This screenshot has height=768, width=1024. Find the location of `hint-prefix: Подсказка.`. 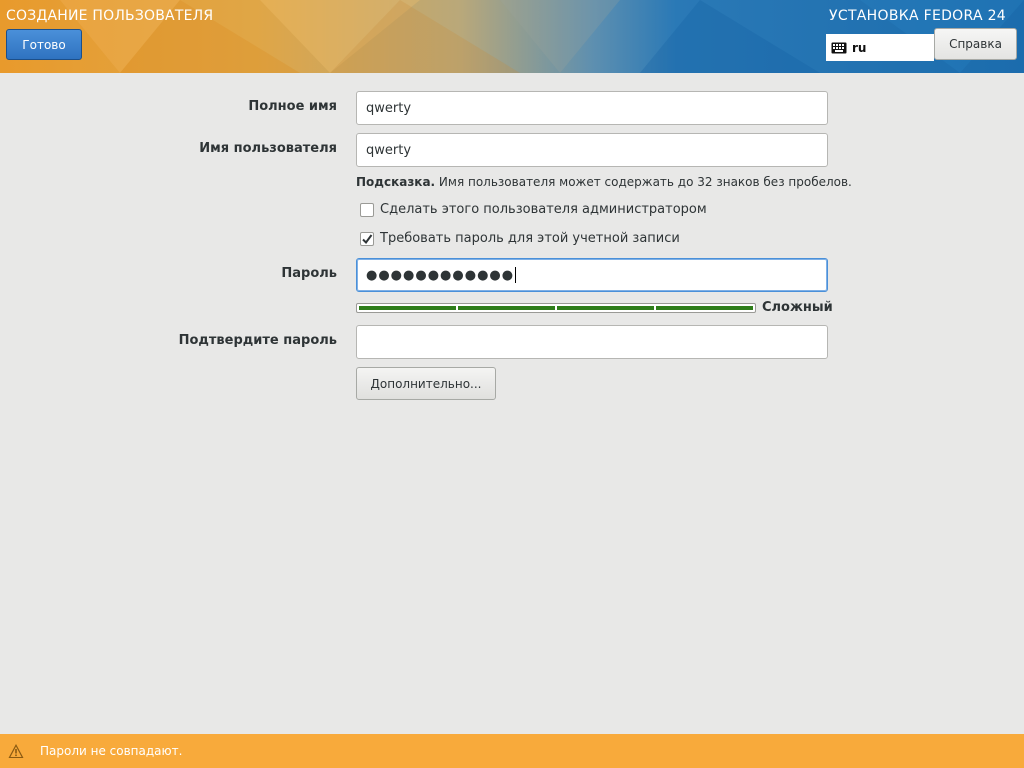

hint-prefix: Подсказка. is located at coordinates (396, 182).